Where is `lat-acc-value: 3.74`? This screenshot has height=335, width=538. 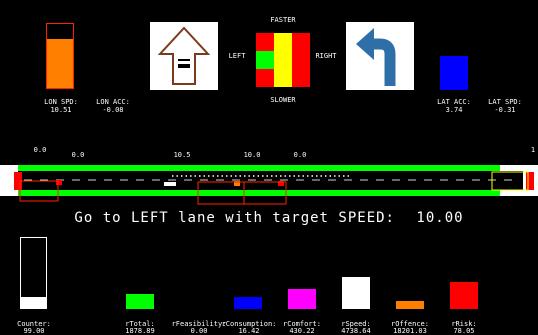 lat-acc-value: 3.74 is located at coordinates (454, 110).